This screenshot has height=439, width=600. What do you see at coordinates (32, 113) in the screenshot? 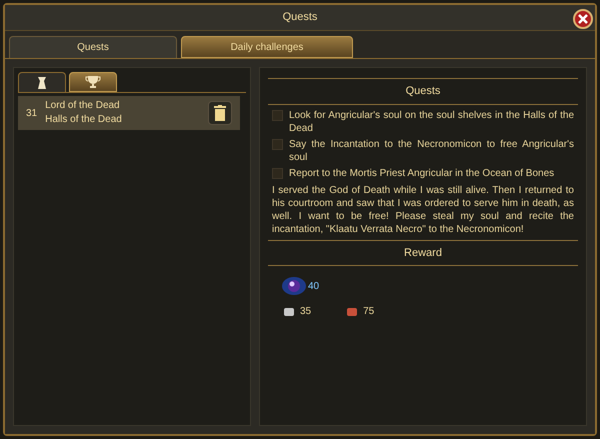
I see `quest-level: 31` at bounding box center [32, 113].